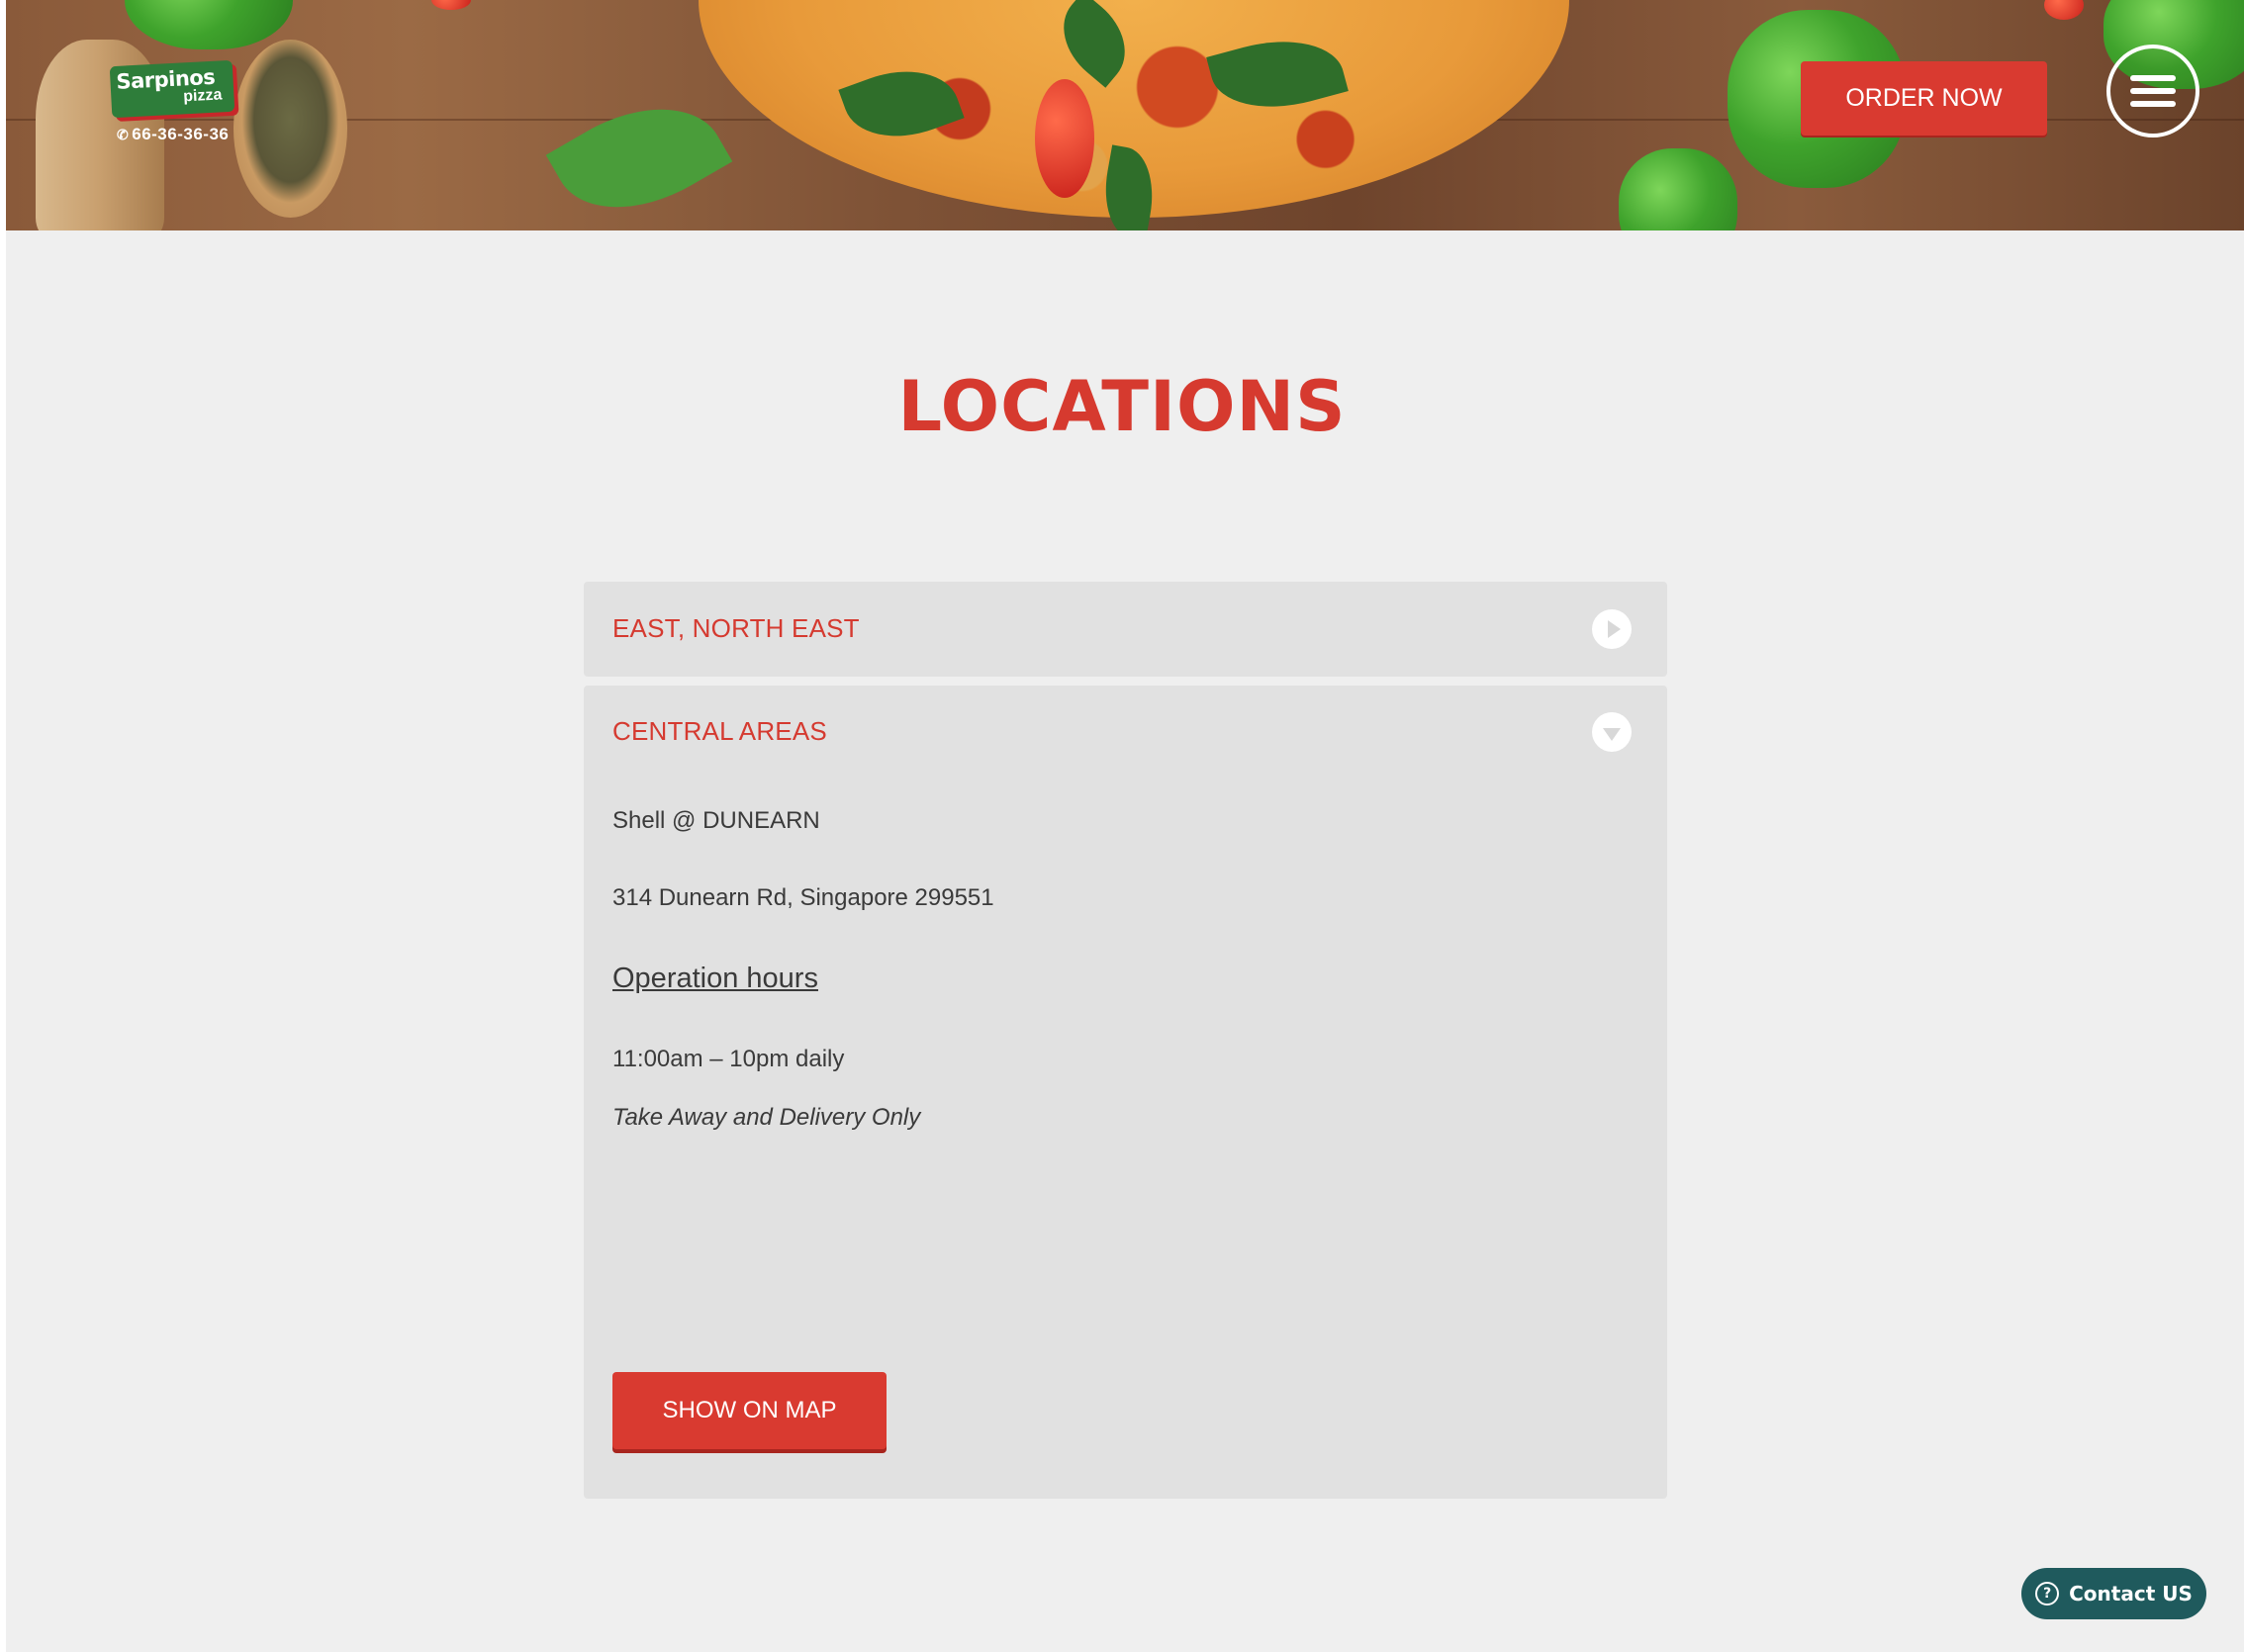 Image resolution: width=2244 pixels, height=1652 pixels. Describe the element at coordinates (1064, 138) in the screenshot. I see `tomato-slice-image` at that location.